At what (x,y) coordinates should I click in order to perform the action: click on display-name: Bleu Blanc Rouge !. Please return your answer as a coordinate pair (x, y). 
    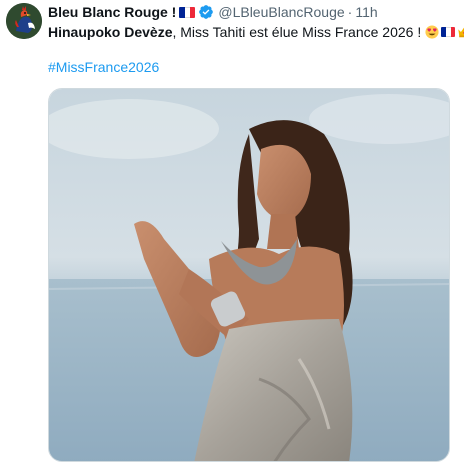
    Looking at the image, I should click on (112, 12).